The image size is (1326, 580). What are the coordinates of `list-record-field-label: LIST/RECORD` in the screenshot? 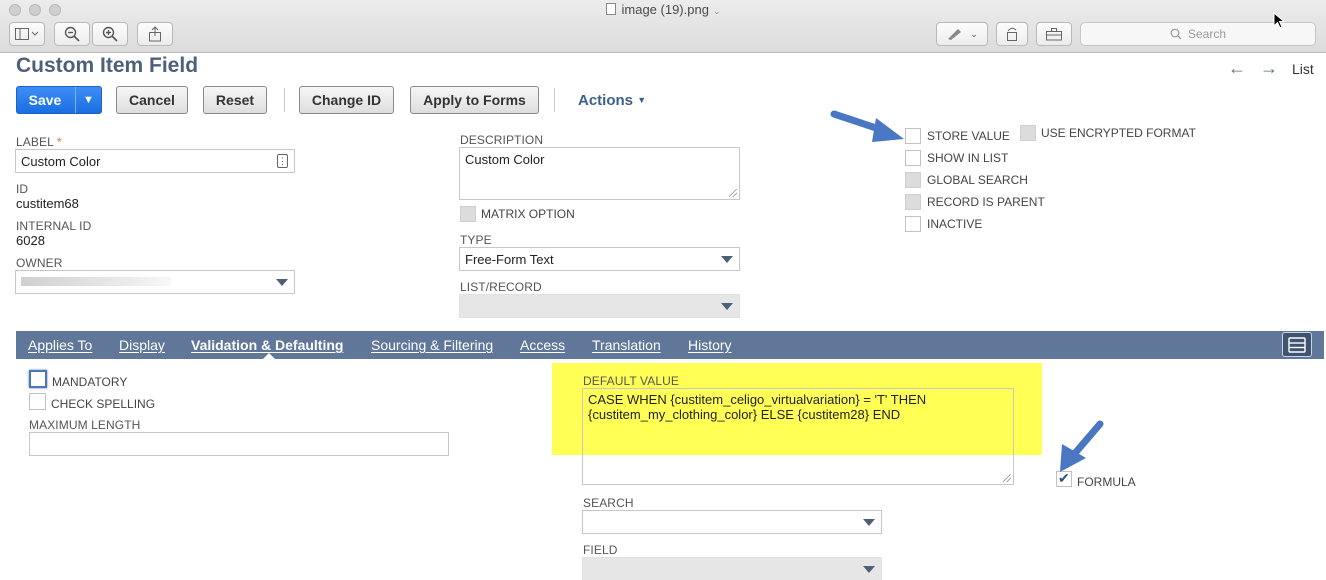 It's located at (501, 287).